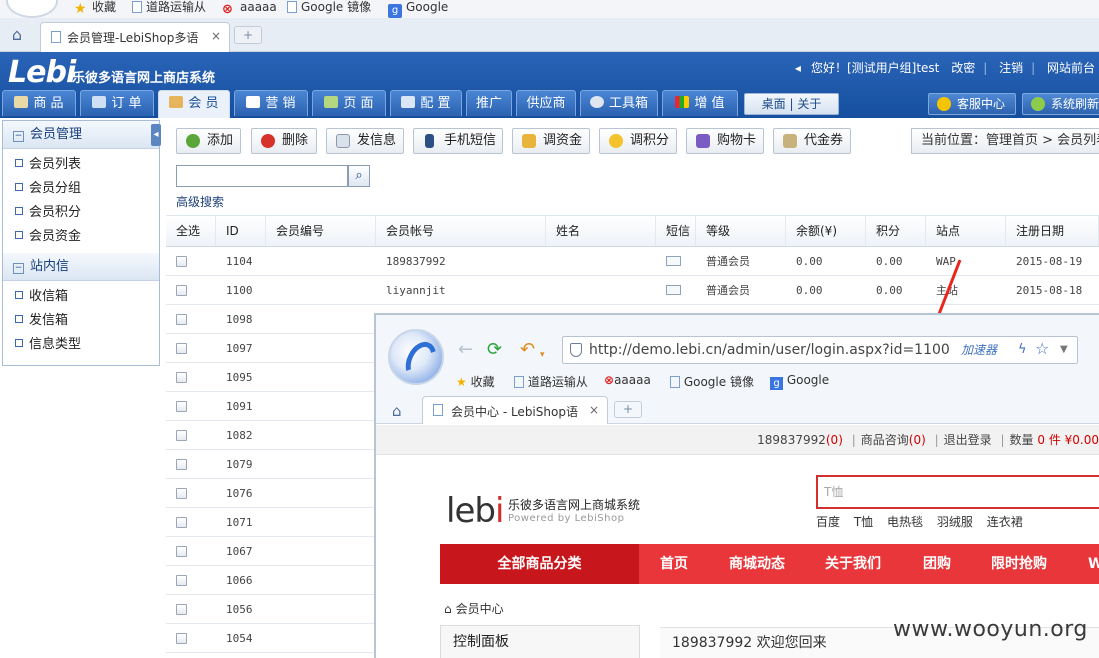  Describe the element at coordinates (955, 522) in the screenshot. I see `hot-word: 羽绒服` at that location.